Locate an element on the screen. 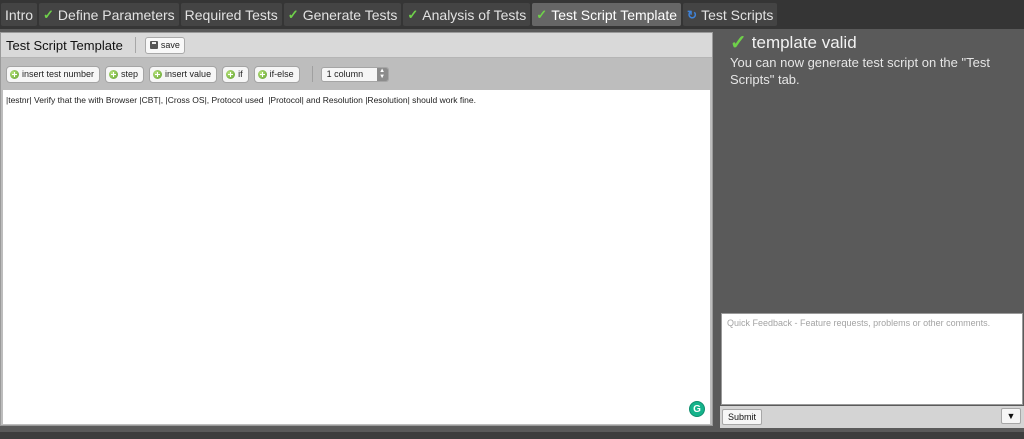 The height and width of the screenshot is (439, 1024). step-button: step is located at coordinates (125, 74).